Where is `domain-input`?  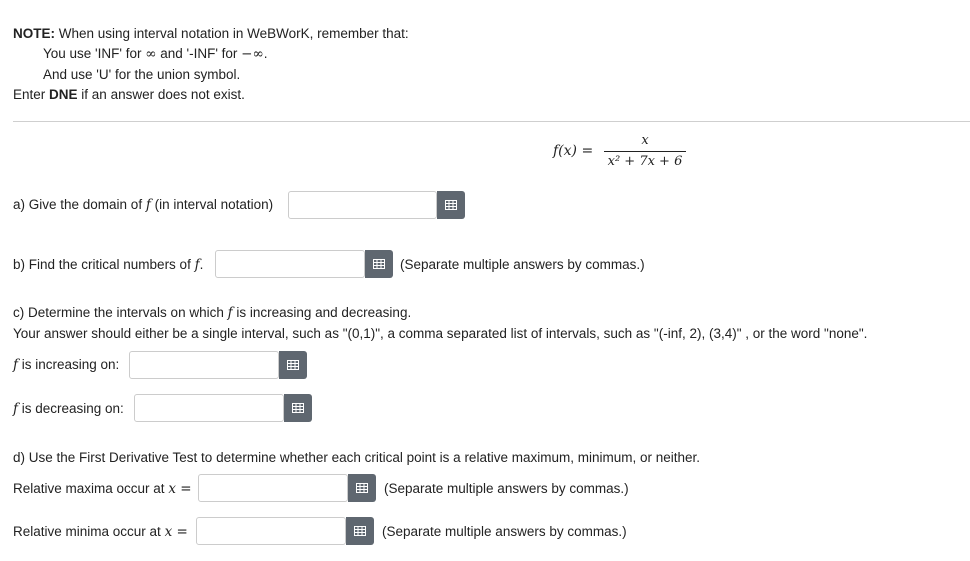 domain-input is located at coordinates (362, 205).